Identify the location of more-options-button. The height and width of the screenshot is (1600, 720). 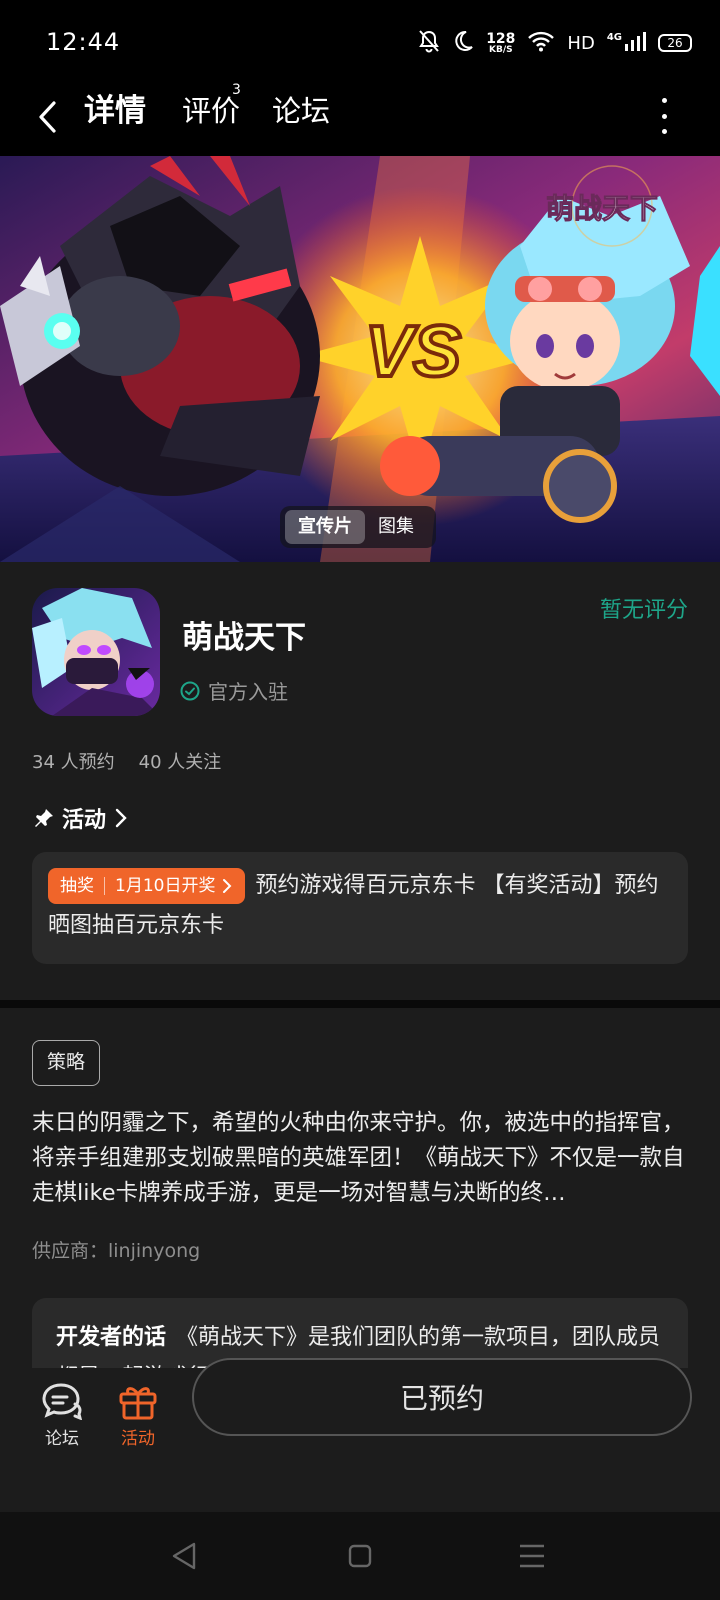
(664, 116).